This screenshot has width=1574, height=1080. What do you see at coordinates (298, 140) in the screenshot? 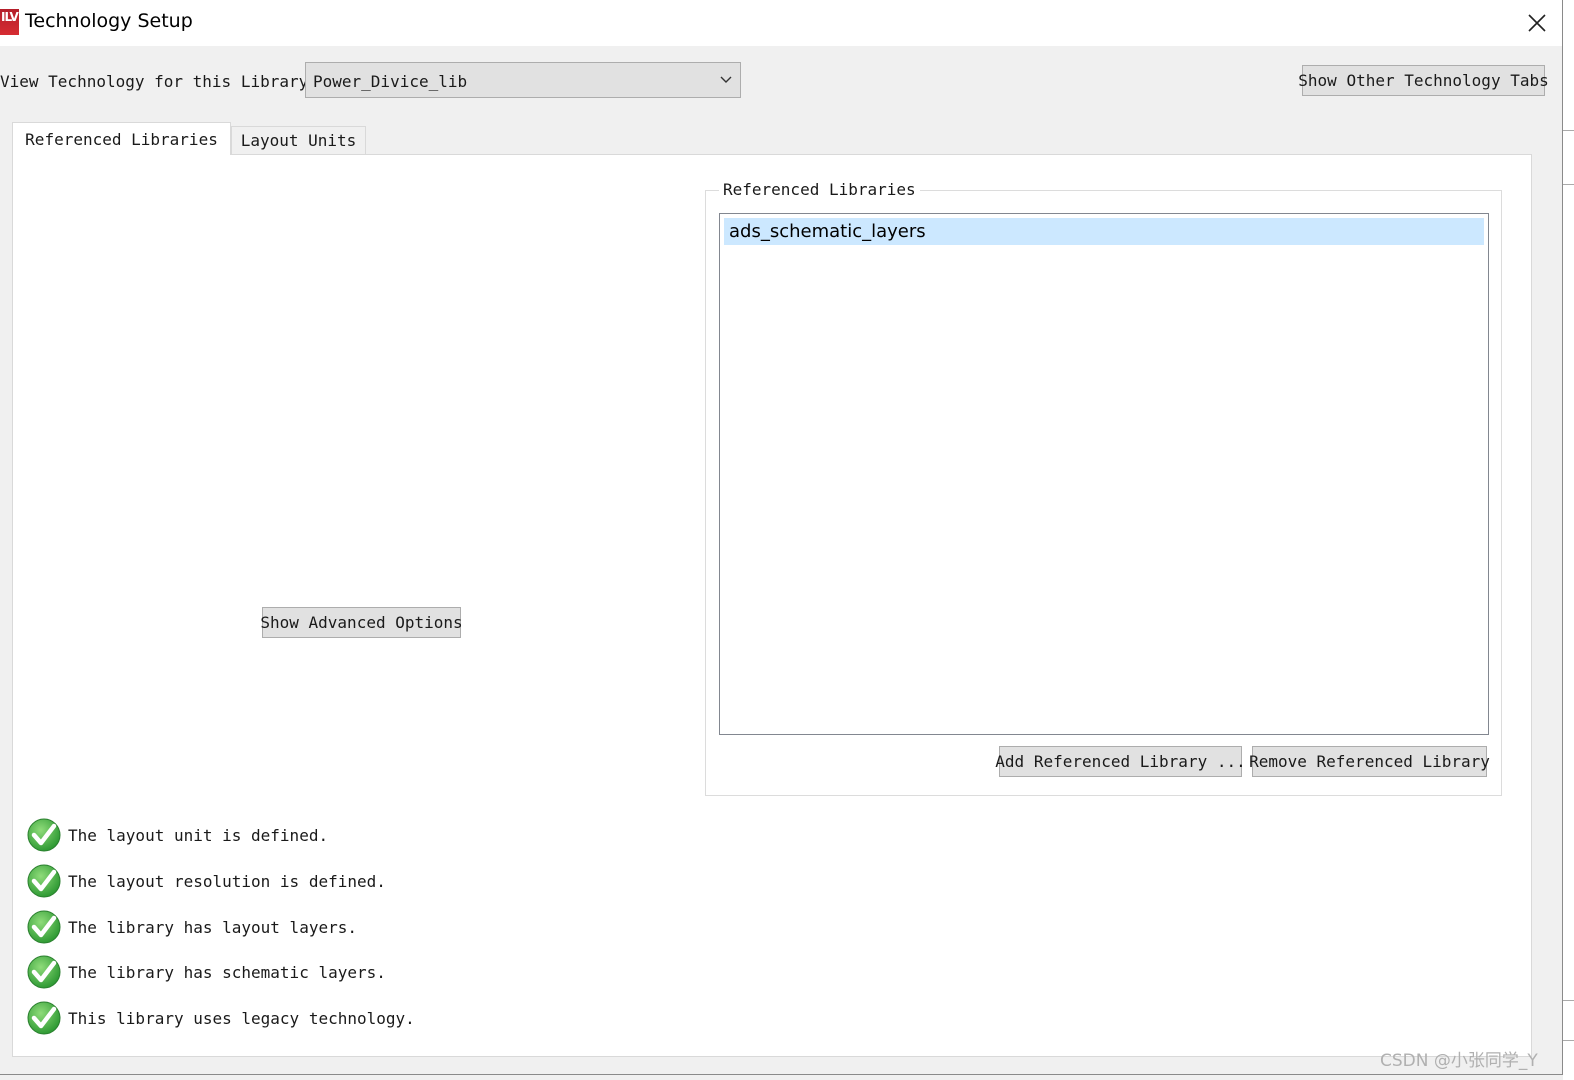
I see `tab-layout-units: Layout Units` at bounding box center [298, 140].